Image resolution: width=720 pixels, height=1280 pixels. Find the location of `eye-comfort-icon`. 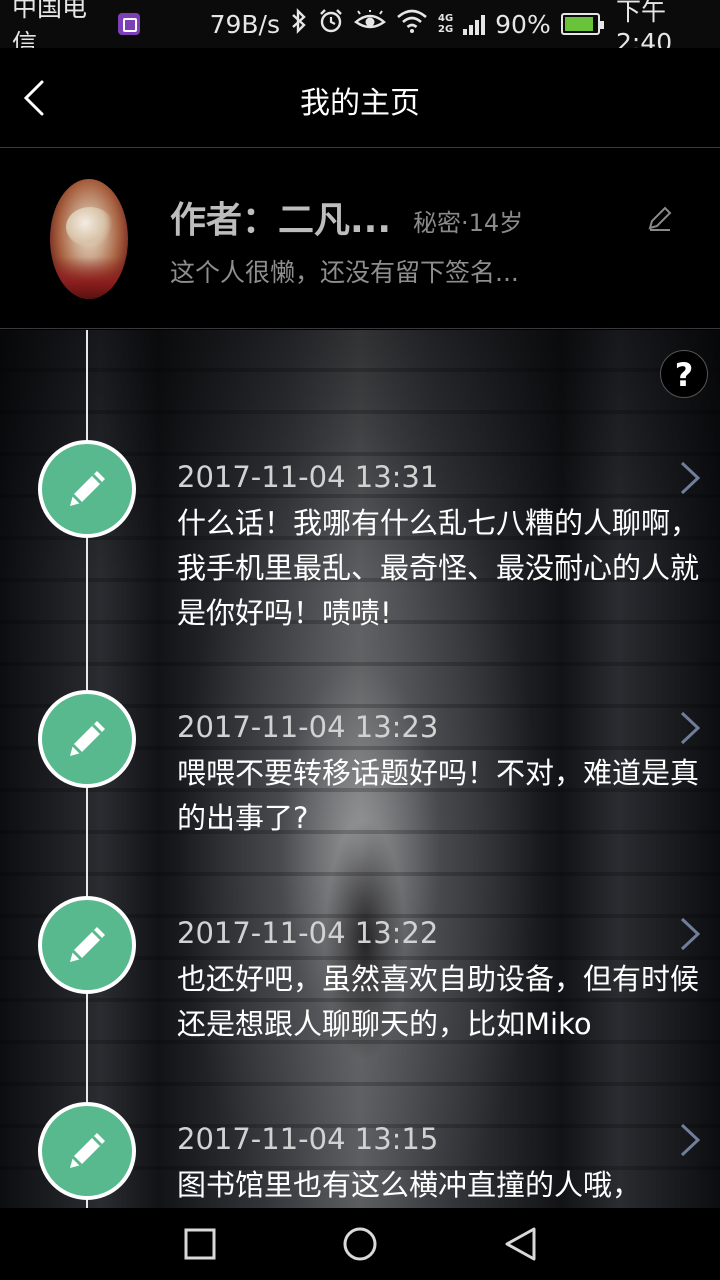

eye-comfort-icon is located at coordinates (370, 24).